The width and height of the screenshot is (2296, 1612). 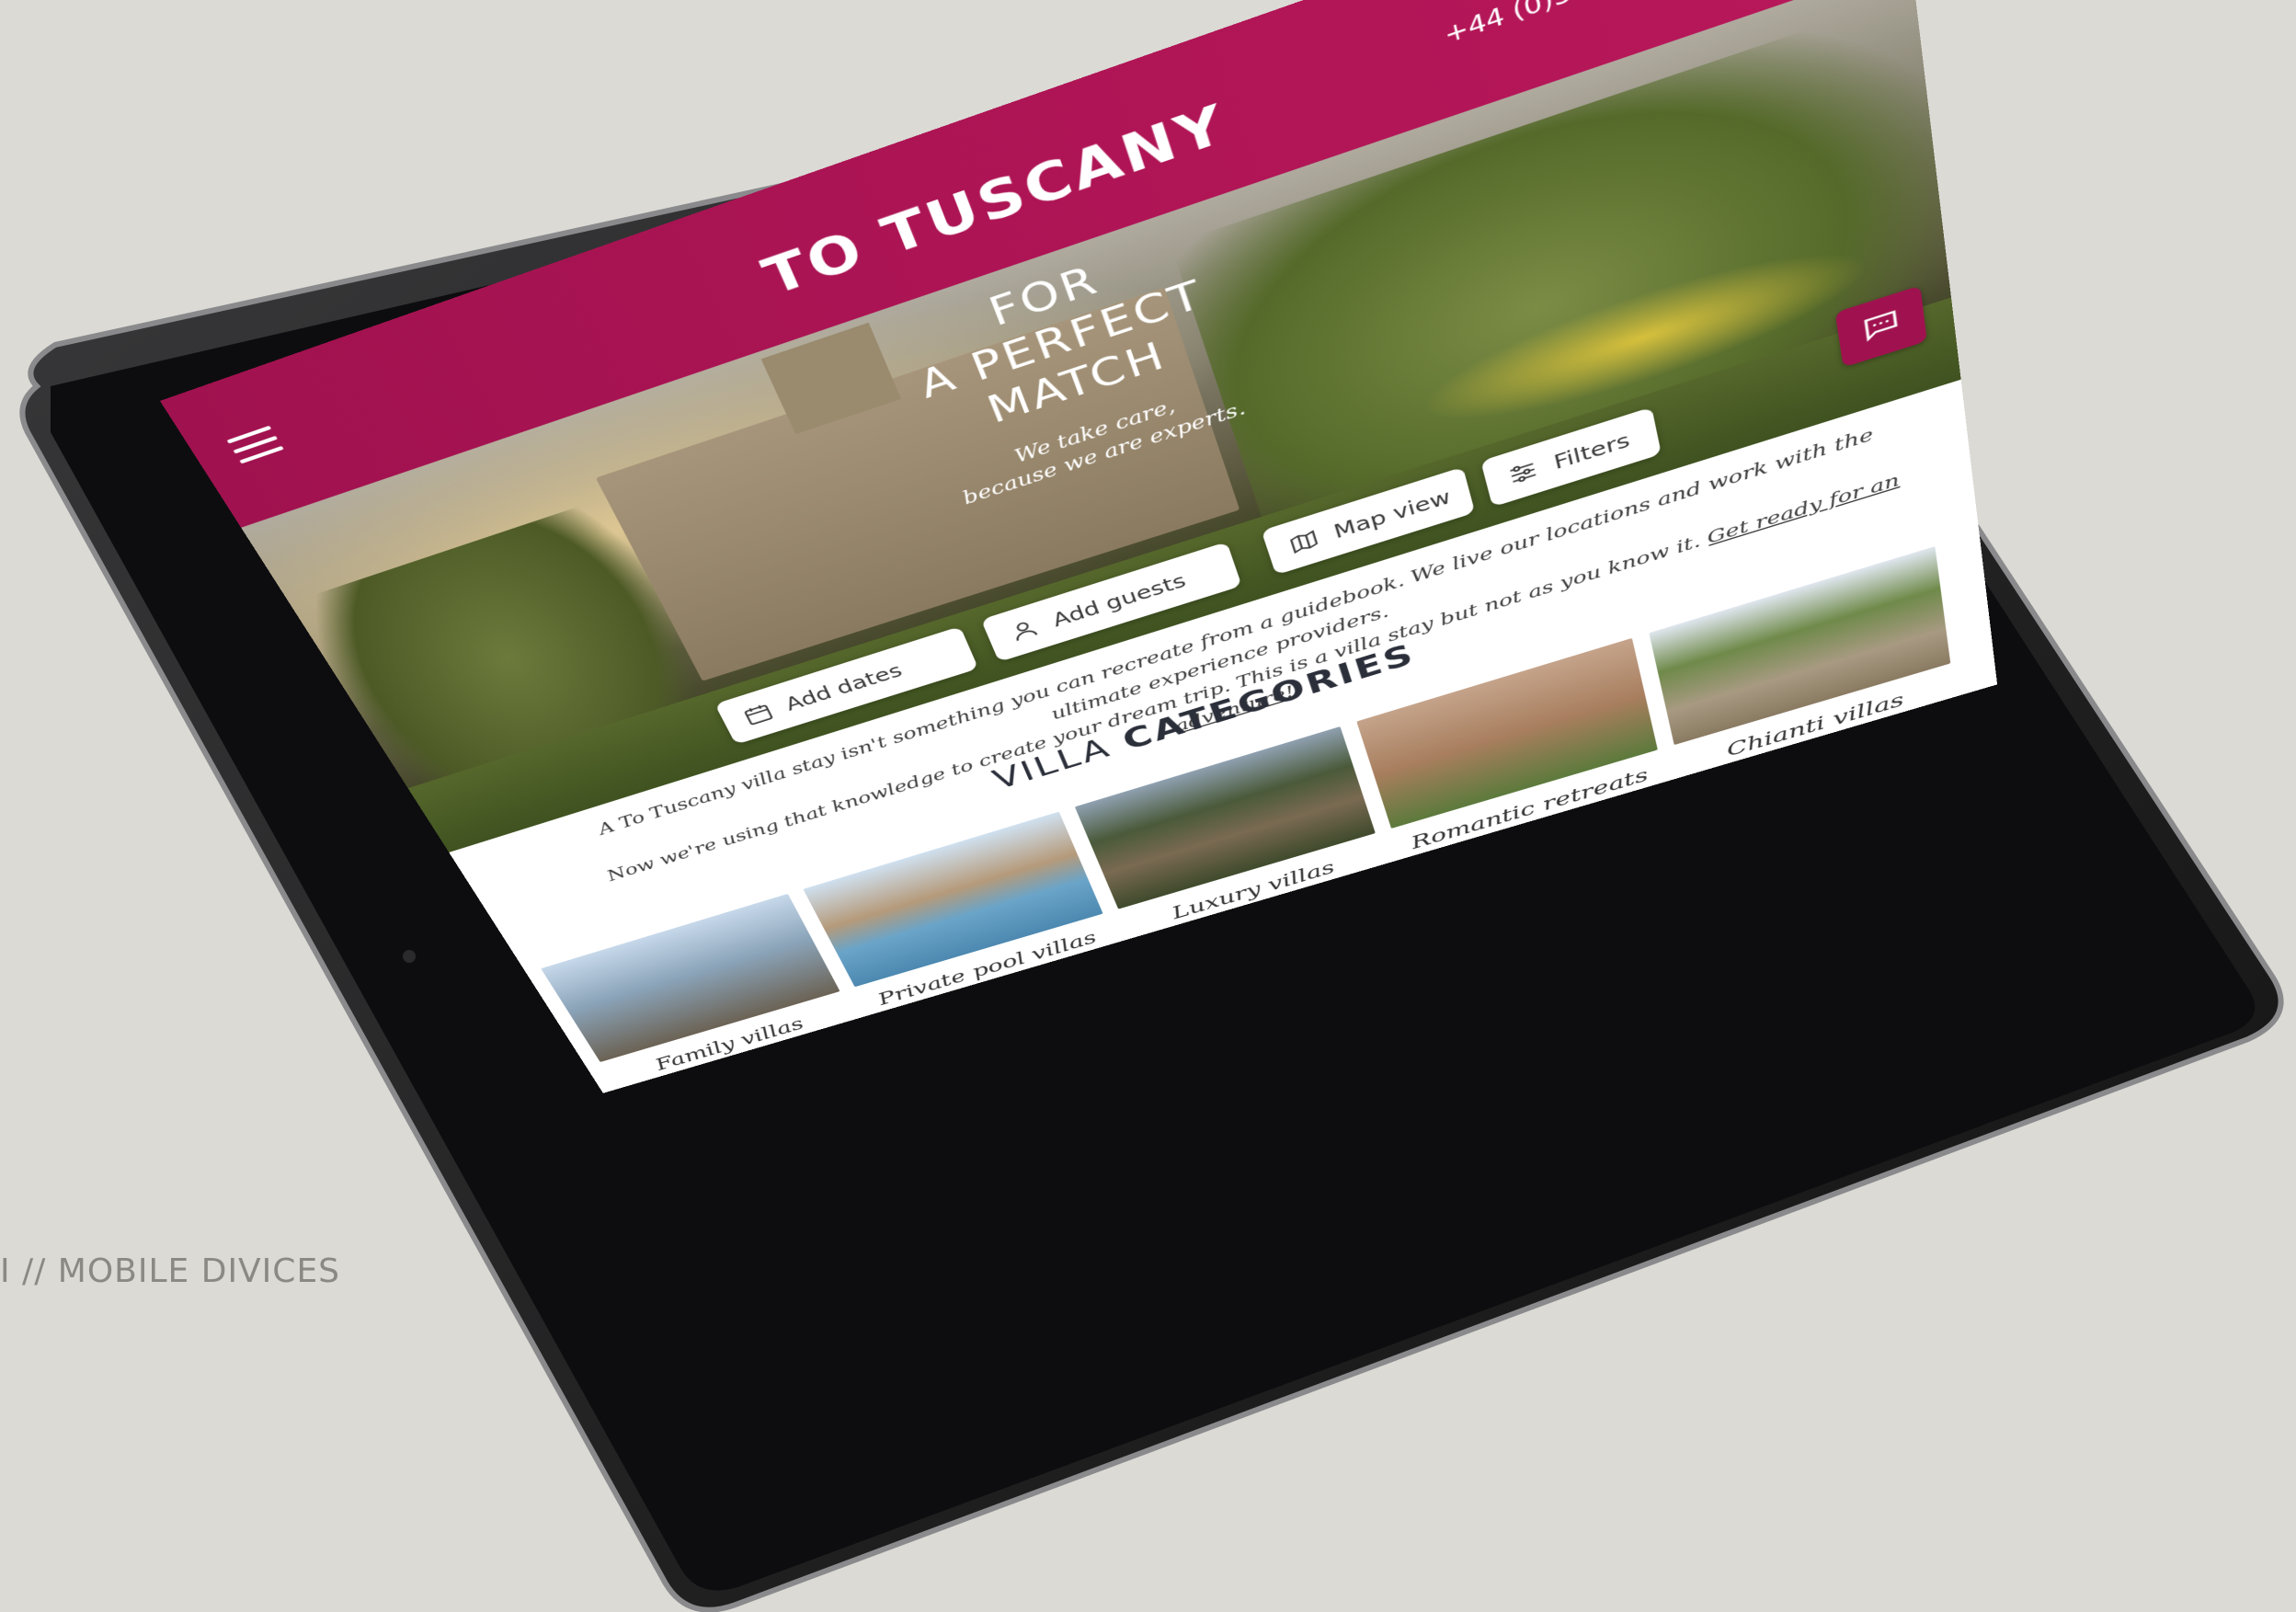 I want to click on map-icon, so click(x=1303, y=542).